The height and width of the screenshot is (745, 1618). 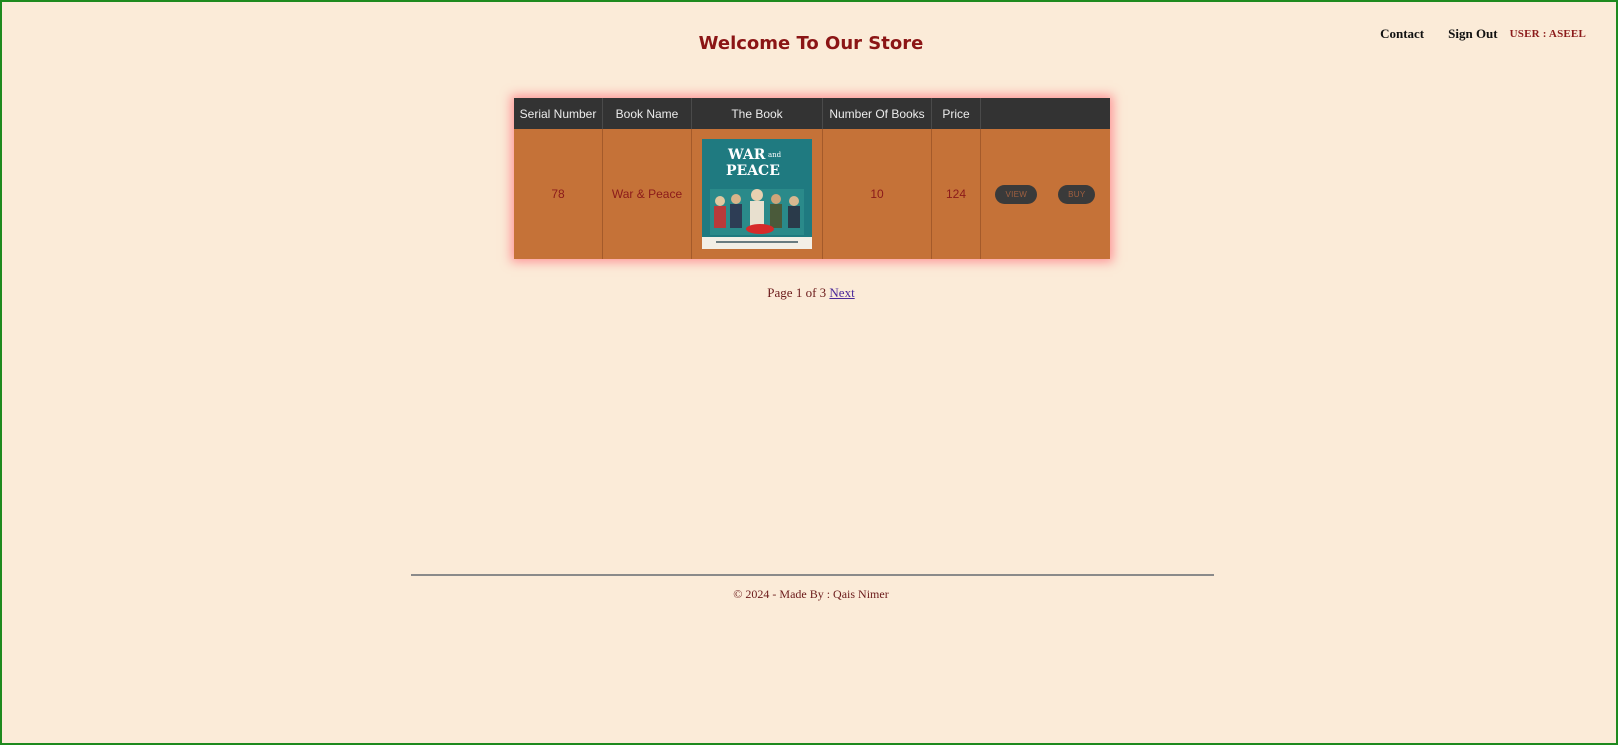 What do you see at coordinates (797, 292) in the screenshot?
I see `pagination-text: Page 1 of 3` at bounding box center [797, 292].